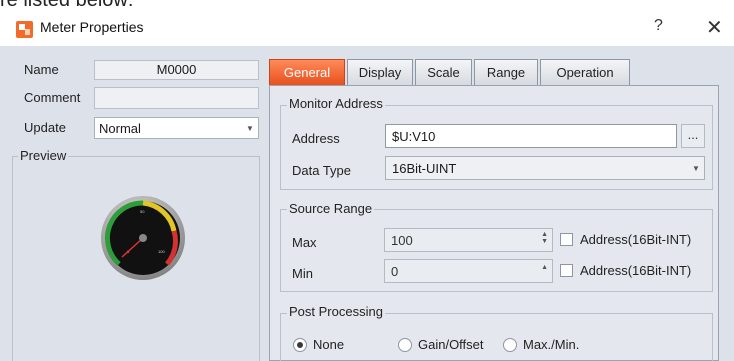 The height and width of the screenshot is (361, 734). Describe the element at coordinates (424, 168) in the screenshot. I see `data-type-value: 16Bit-UINT` at that location.